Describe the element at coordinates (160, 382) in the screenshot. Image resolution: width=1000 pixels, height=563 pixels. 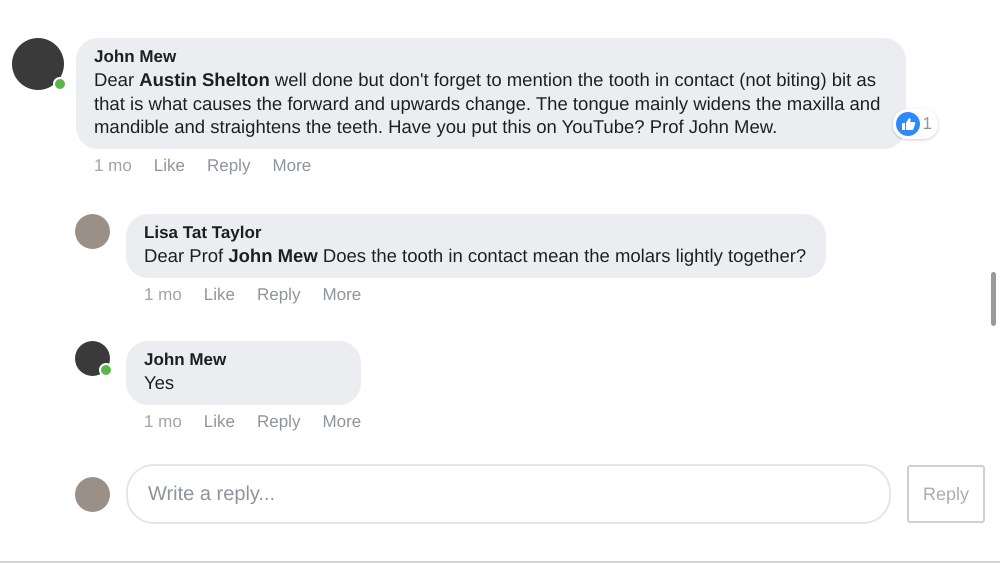
I see `comment-text: Yes` at that location.